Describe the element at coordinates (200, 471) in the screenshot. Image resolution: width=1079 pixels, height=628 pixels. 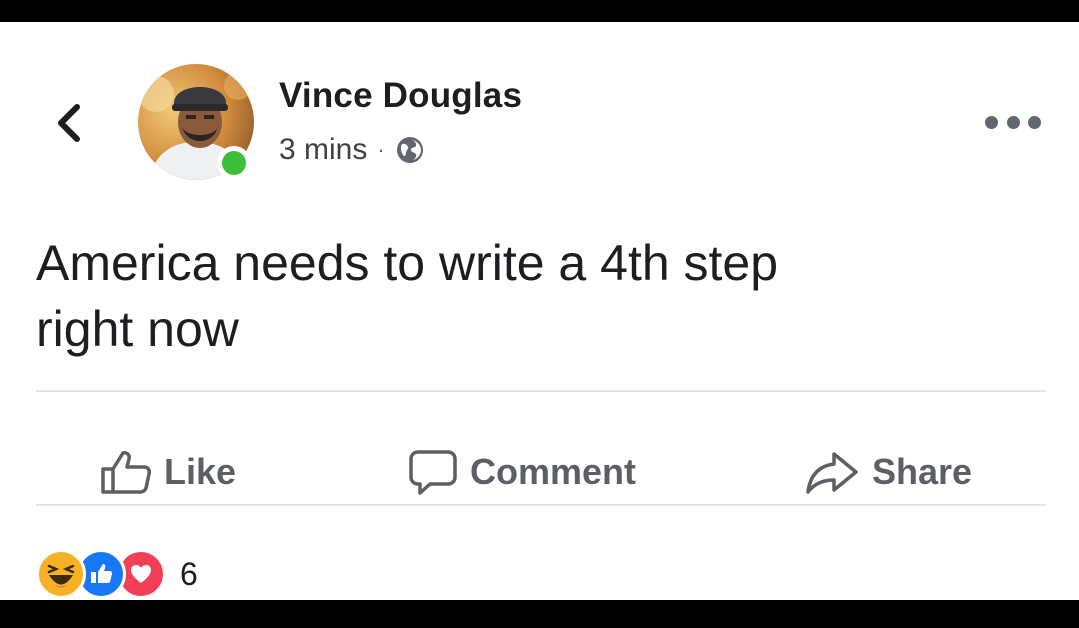
I see `like-label: Like` at that location.